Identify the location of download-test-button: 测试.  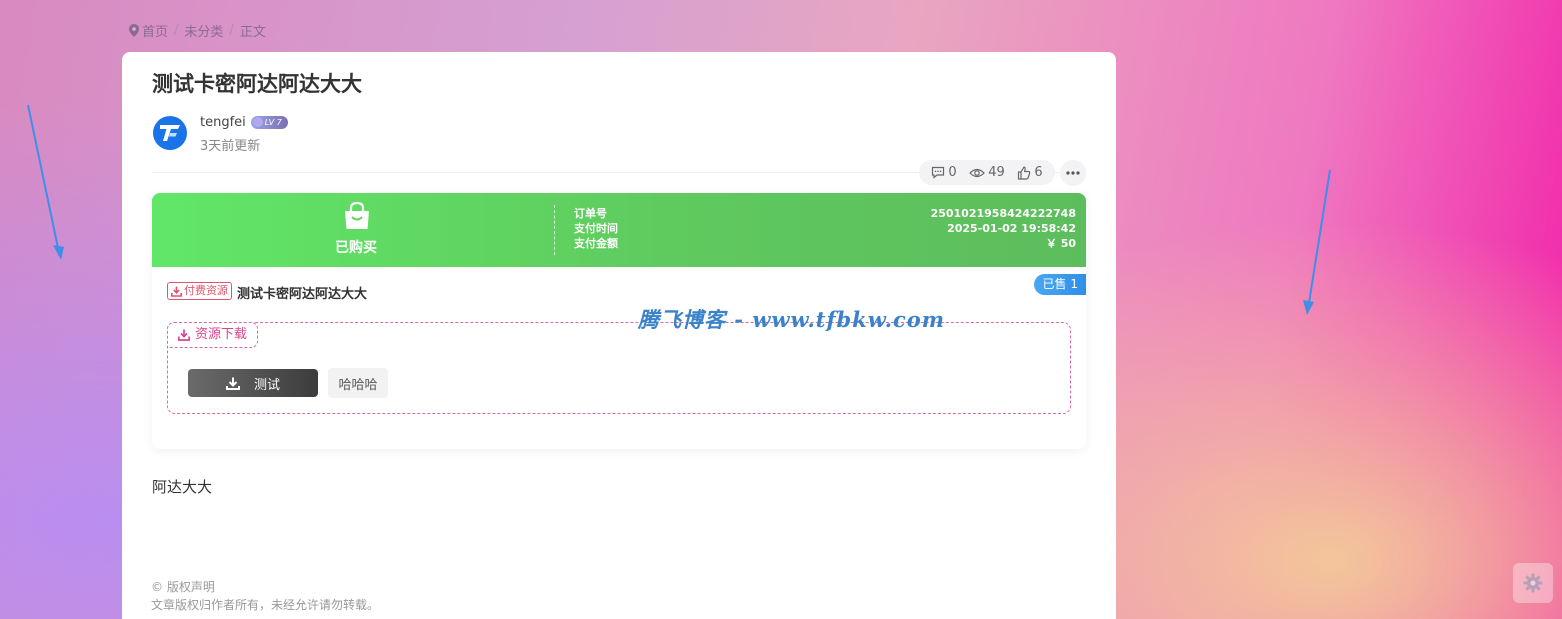
(253, 383).